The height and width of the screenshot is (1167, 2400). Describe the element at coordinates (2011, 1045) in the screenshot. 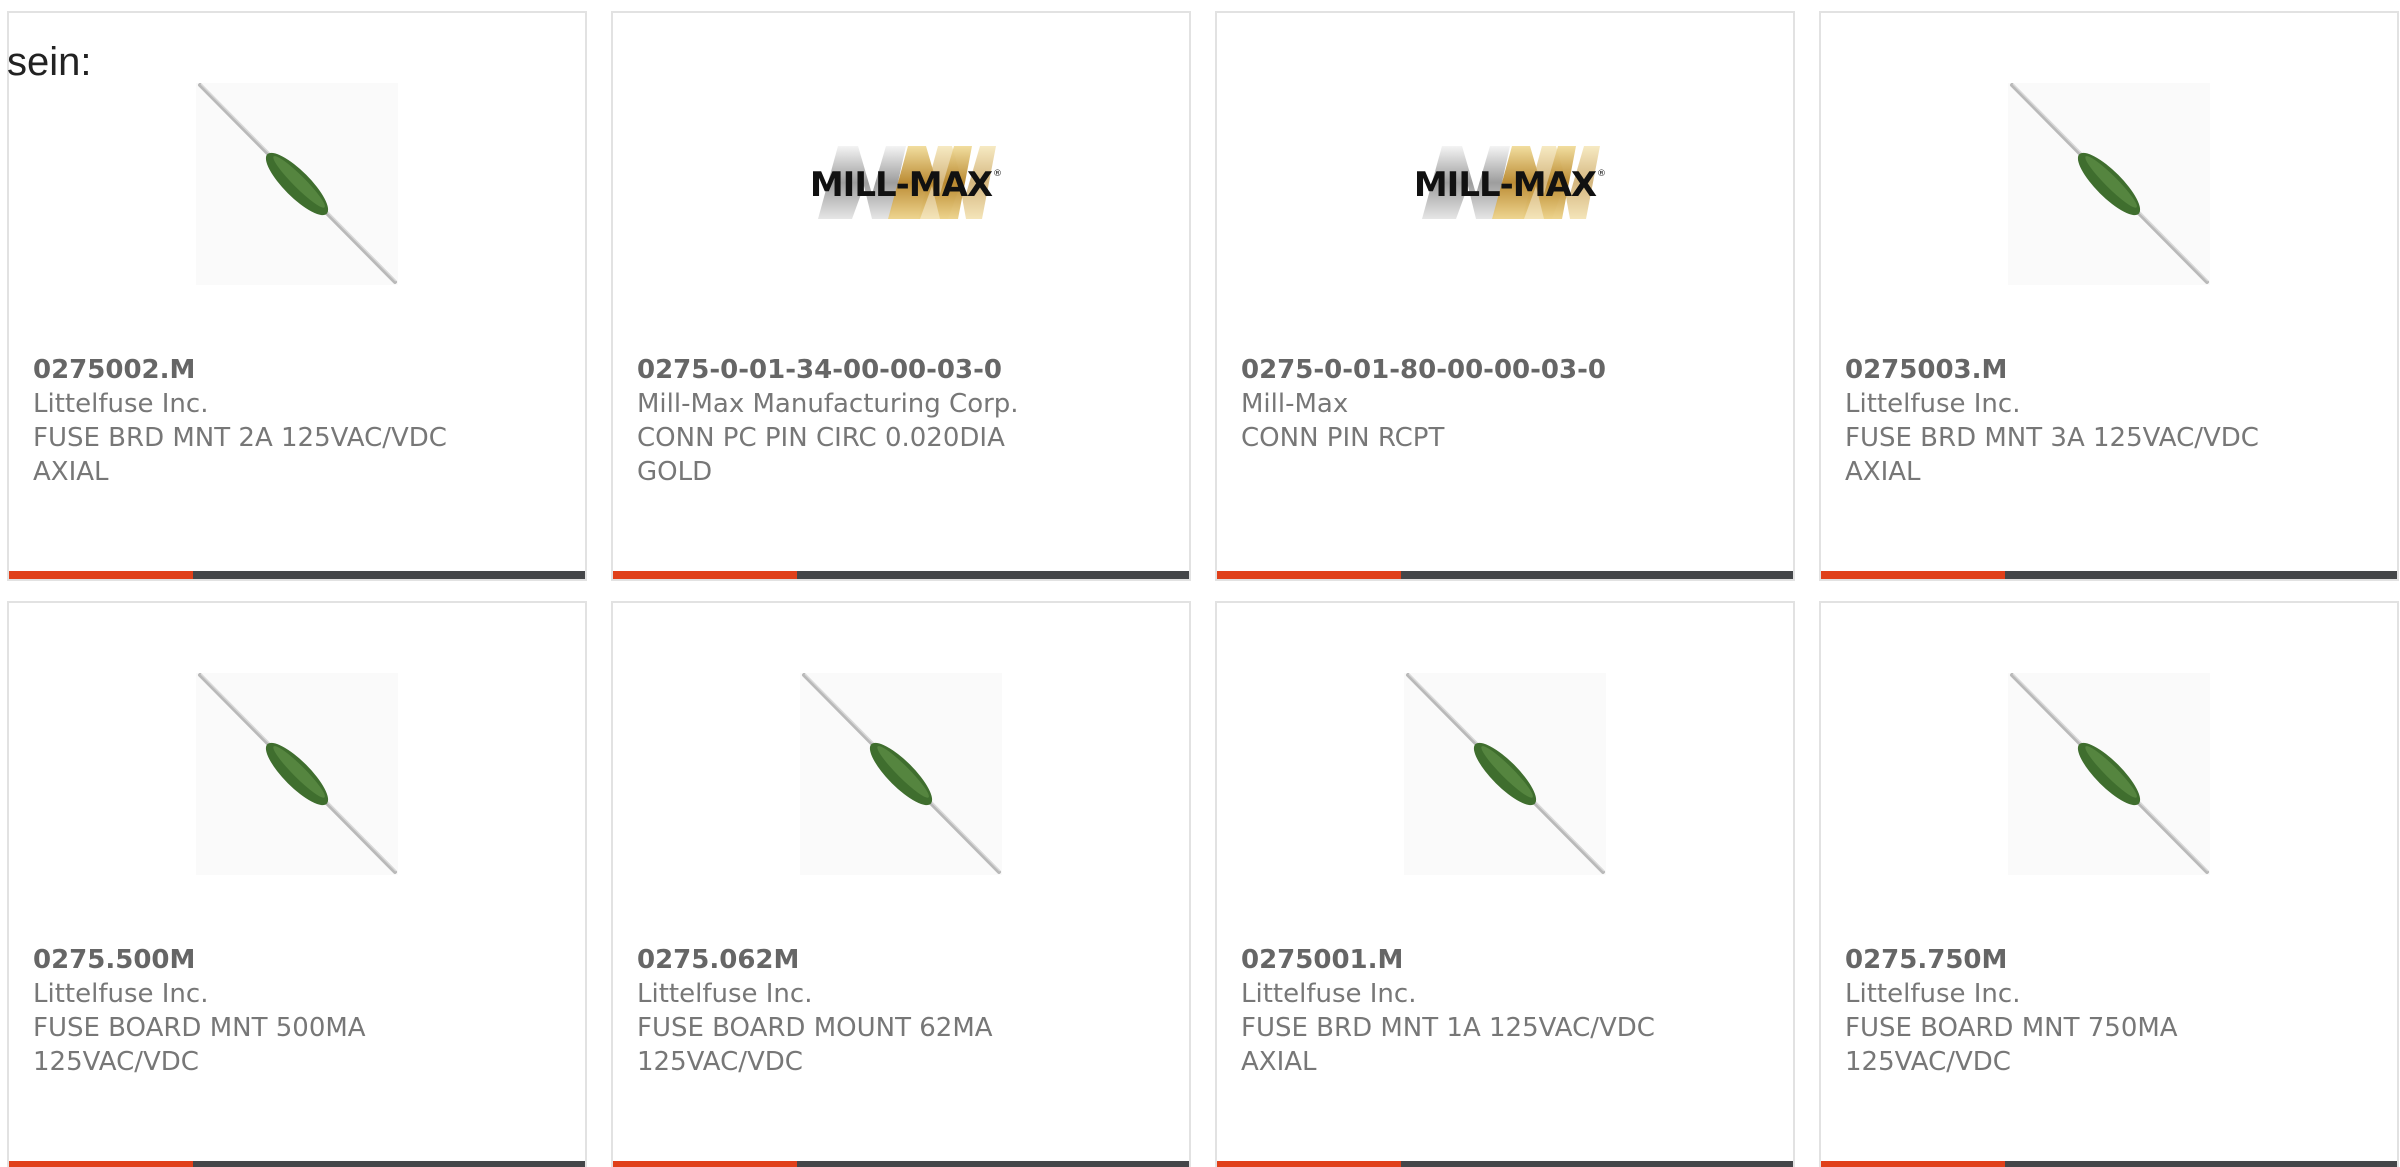

I see `description: FUSE BOARD MNT 750MA 125VAC/VDC` at that location.